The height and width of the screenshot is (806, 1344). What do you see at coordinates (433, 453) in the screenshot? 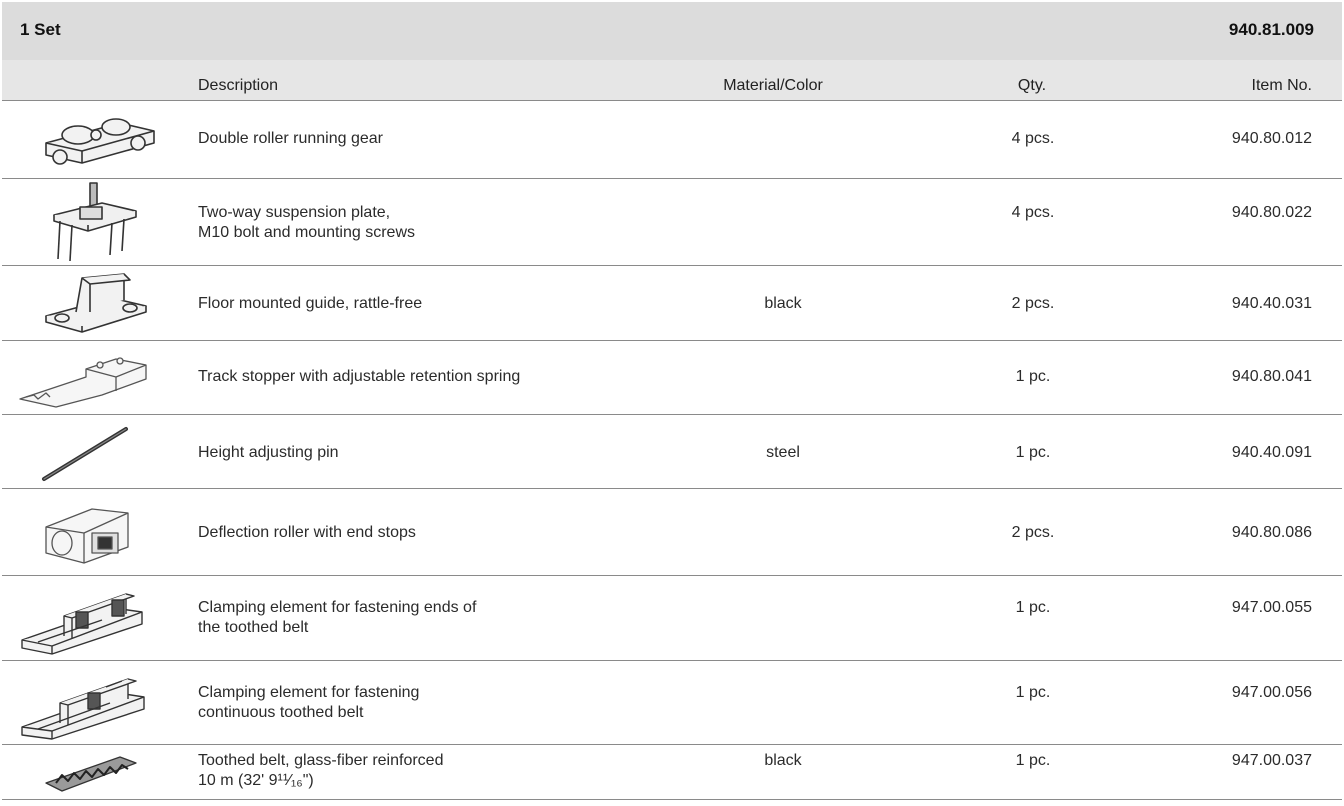
I see `row-description: Height adjusting pin` at bounding box center [433, 453].